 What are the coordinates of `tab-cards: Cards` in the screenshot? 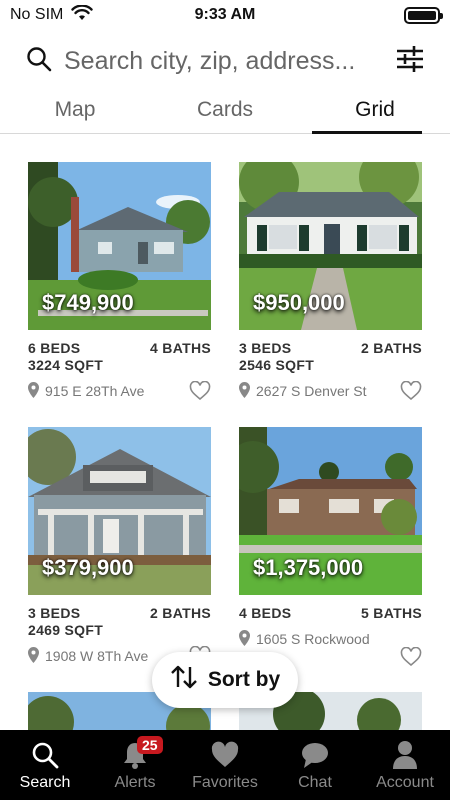 It's located at (225, 110).